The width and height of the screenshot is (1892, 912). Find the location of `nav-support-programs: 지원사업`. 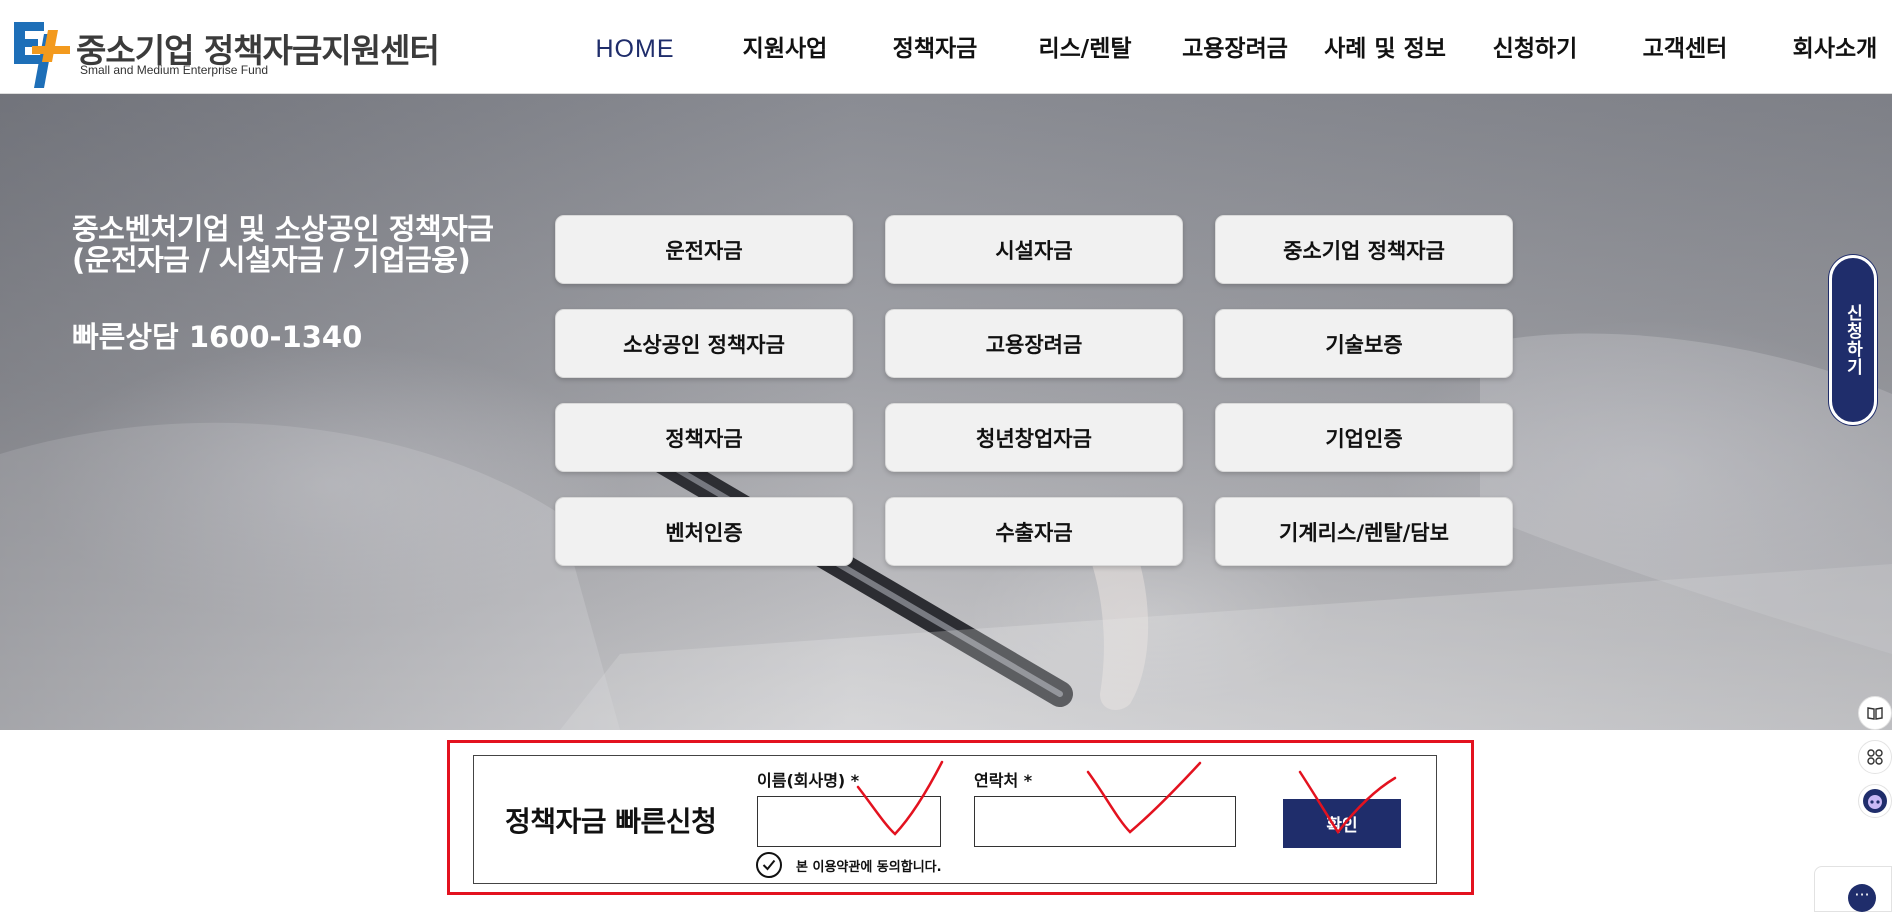

nav-support-programs: 지원사업 is located at coordinates (785, 47).